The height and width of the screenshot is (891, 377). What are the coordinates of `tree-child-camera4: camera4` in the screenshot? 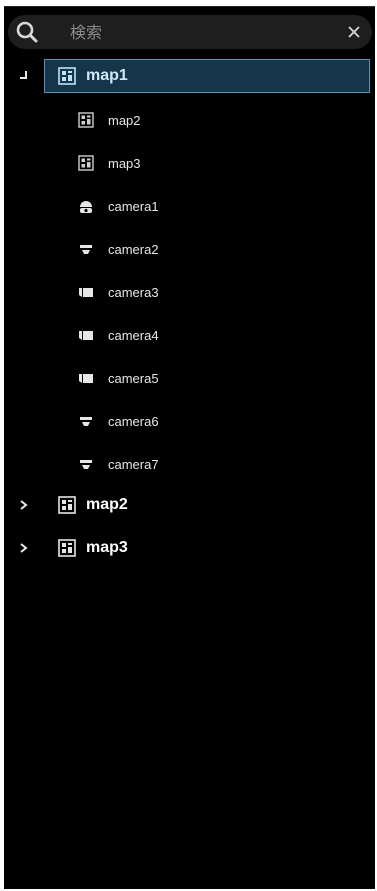 It's located at (189, 335).